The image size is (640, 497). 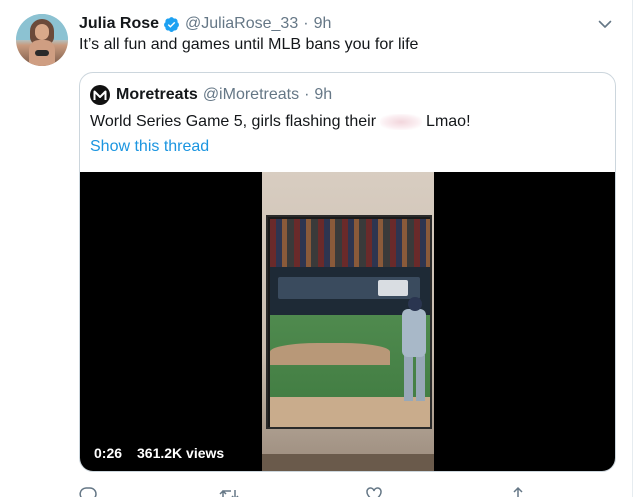 I want to click on moretreats-logo-icon, so click(x=100, y=95).